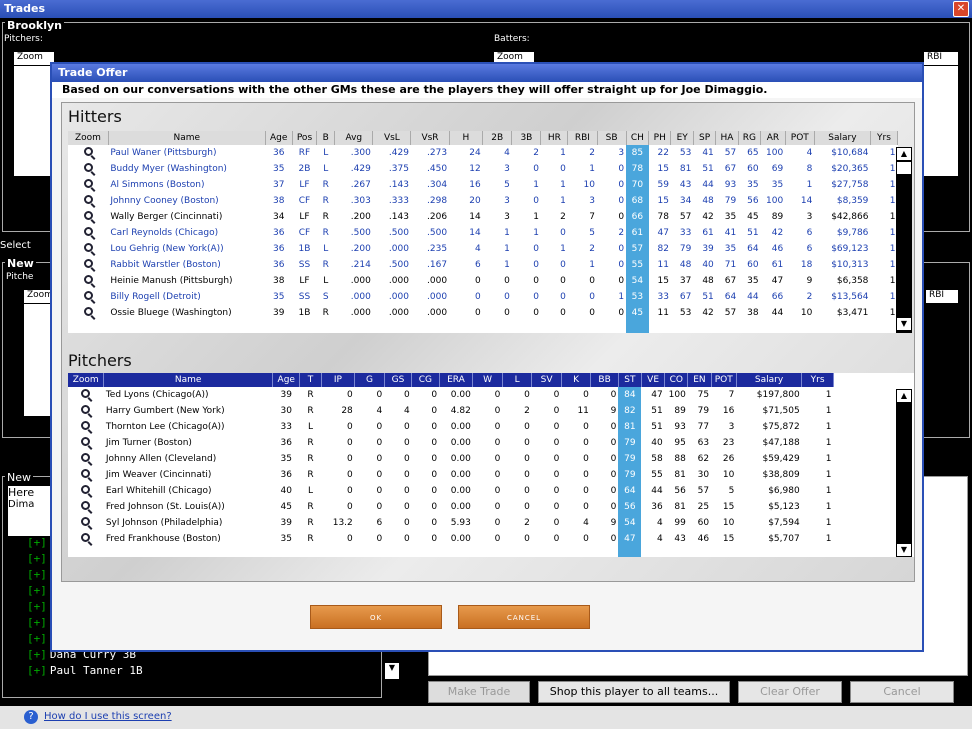 This screenshot has height=729, width=972. What do you see at coordinates (676, 380) in the screenshot?
I see `column-header: CO` at bounding box center [676, 380].